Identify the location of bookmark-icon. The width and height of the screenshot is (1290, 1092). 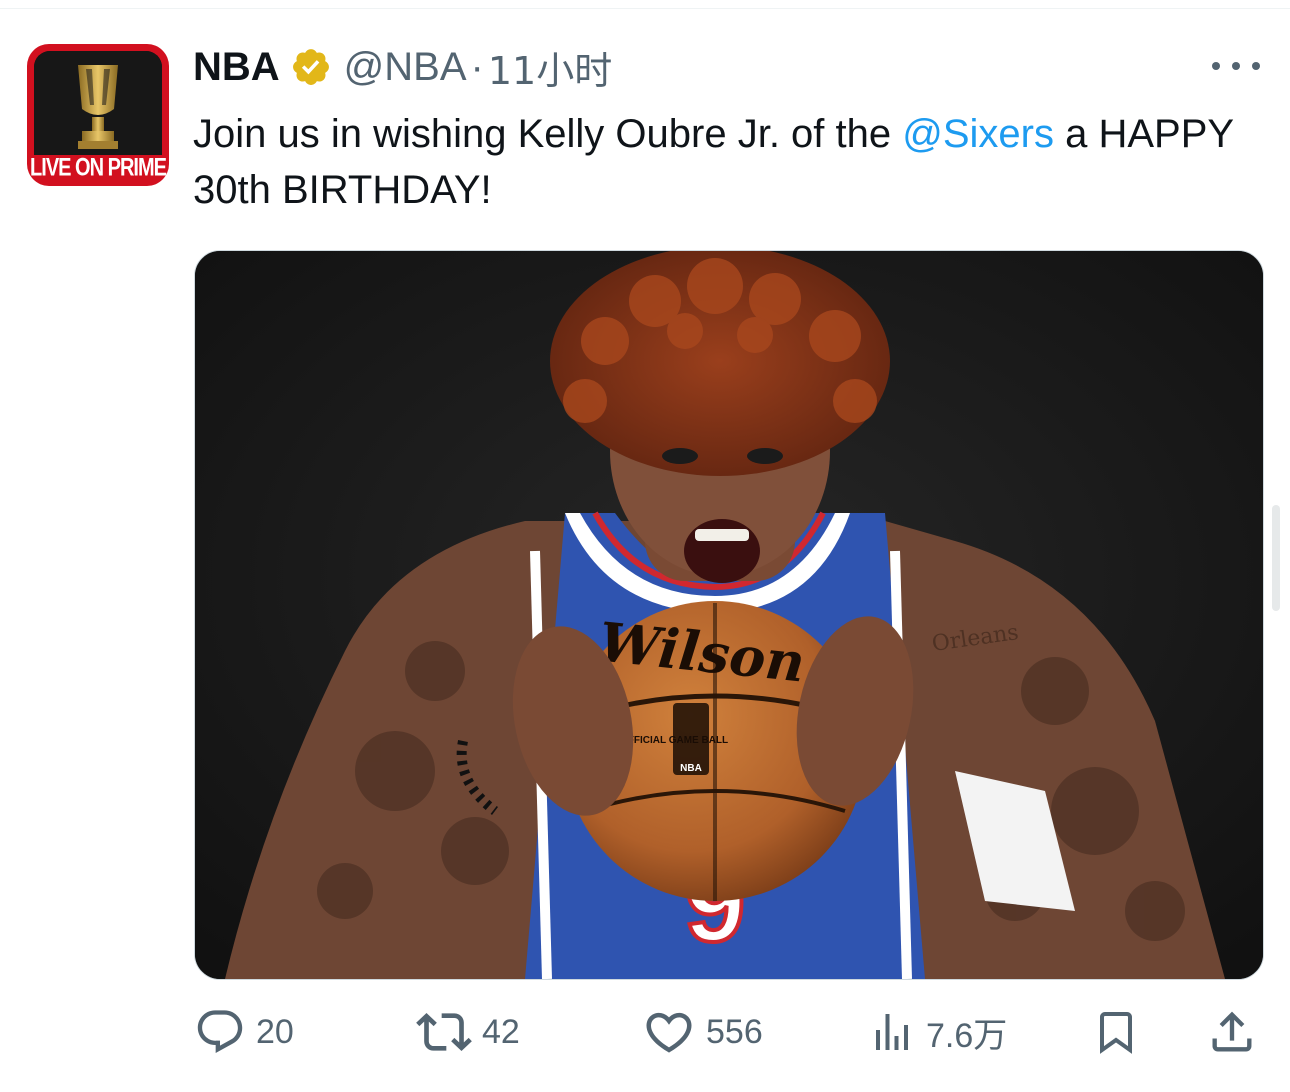
(1116, 1033).